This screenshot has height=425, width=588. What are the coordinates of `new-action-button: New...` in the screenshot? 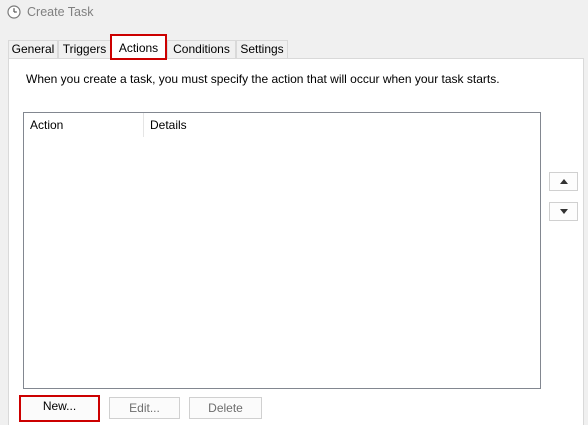 It's located at (59, 408).